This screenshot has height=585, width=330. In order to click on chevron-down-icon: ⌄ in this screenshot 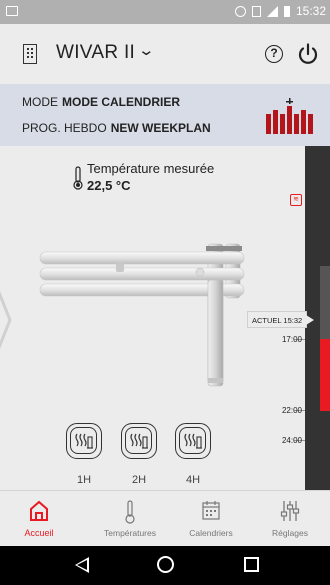, I will do `click(146, 50)`.